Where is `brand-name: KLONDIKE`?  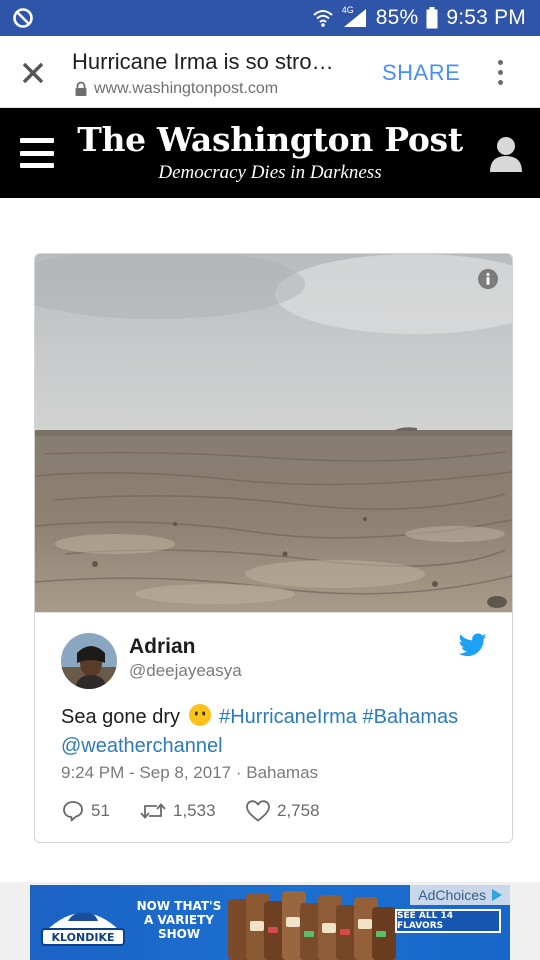 brand-name: KLONDIKE is located at coordinates (83, 937).